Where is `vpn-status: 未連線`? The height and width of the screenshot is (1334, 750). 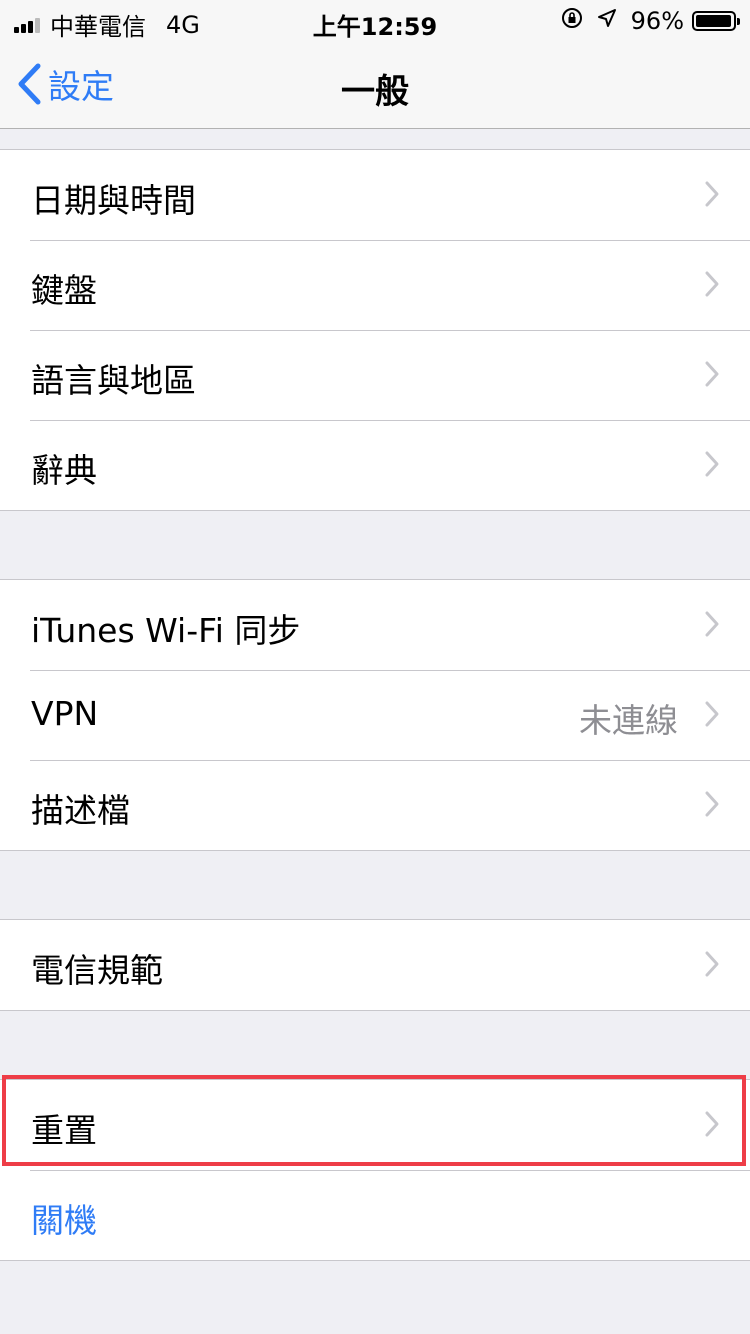
vpn-status: 未連線 is located at coordinates (628, 720).